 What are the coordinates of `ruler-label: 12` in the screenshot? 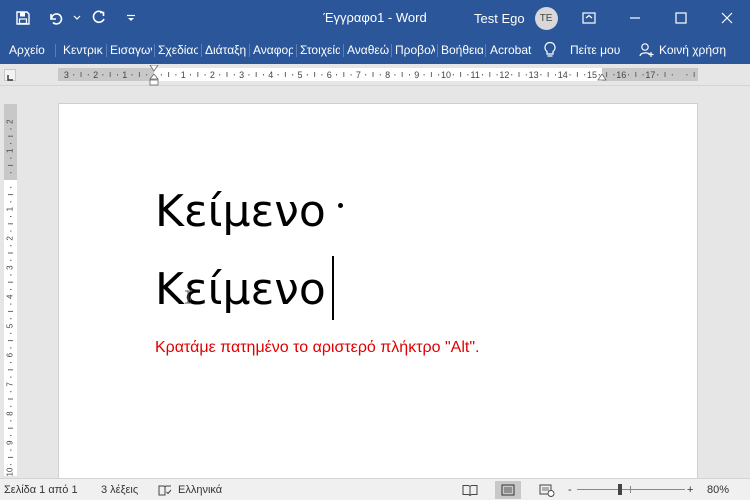 It's located at (504, 75).